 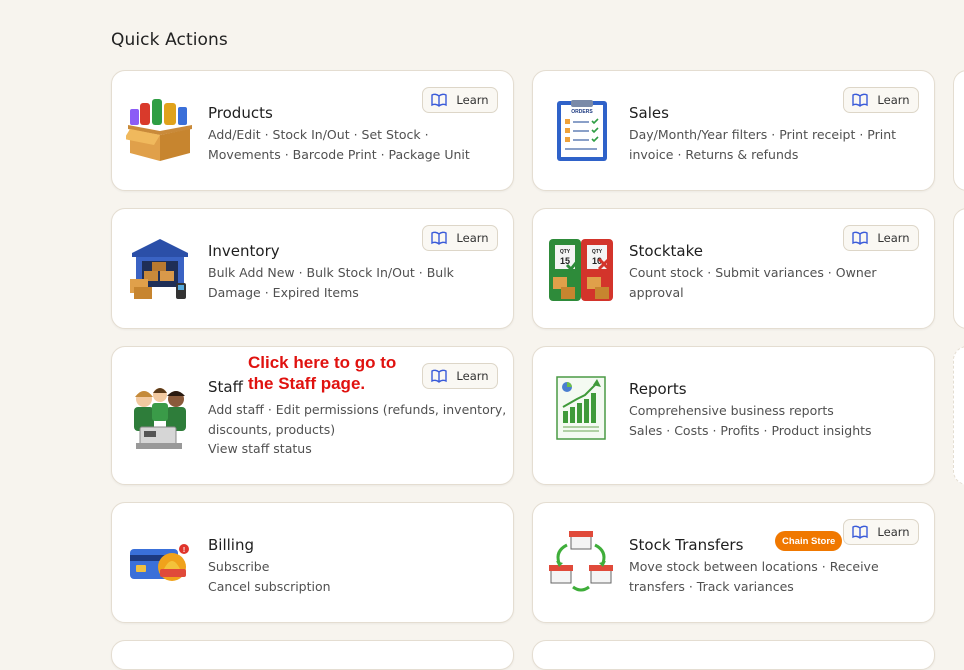 I want to click on products-icon, so click(x=159, y=129).